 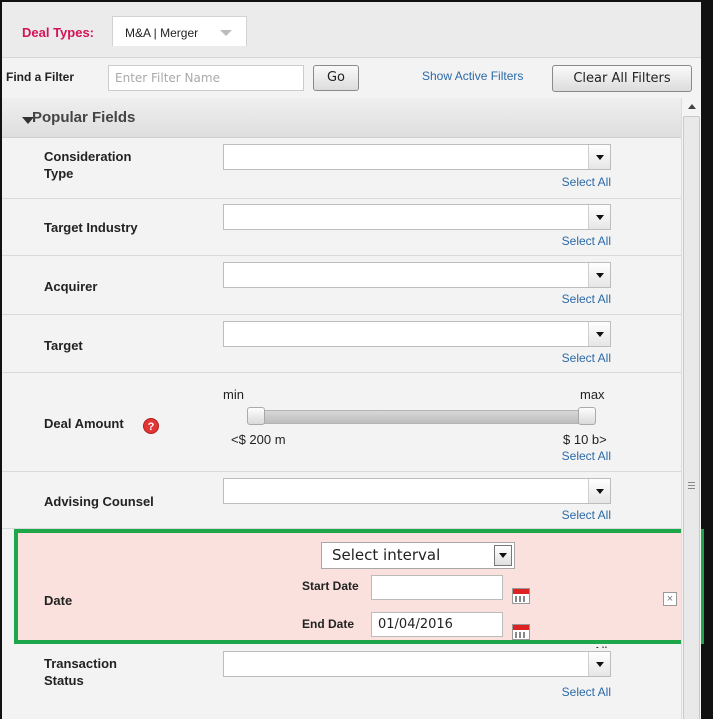 I want to click on deal-amount-max-value: $ 10 b>, so click(x=585, y=439).